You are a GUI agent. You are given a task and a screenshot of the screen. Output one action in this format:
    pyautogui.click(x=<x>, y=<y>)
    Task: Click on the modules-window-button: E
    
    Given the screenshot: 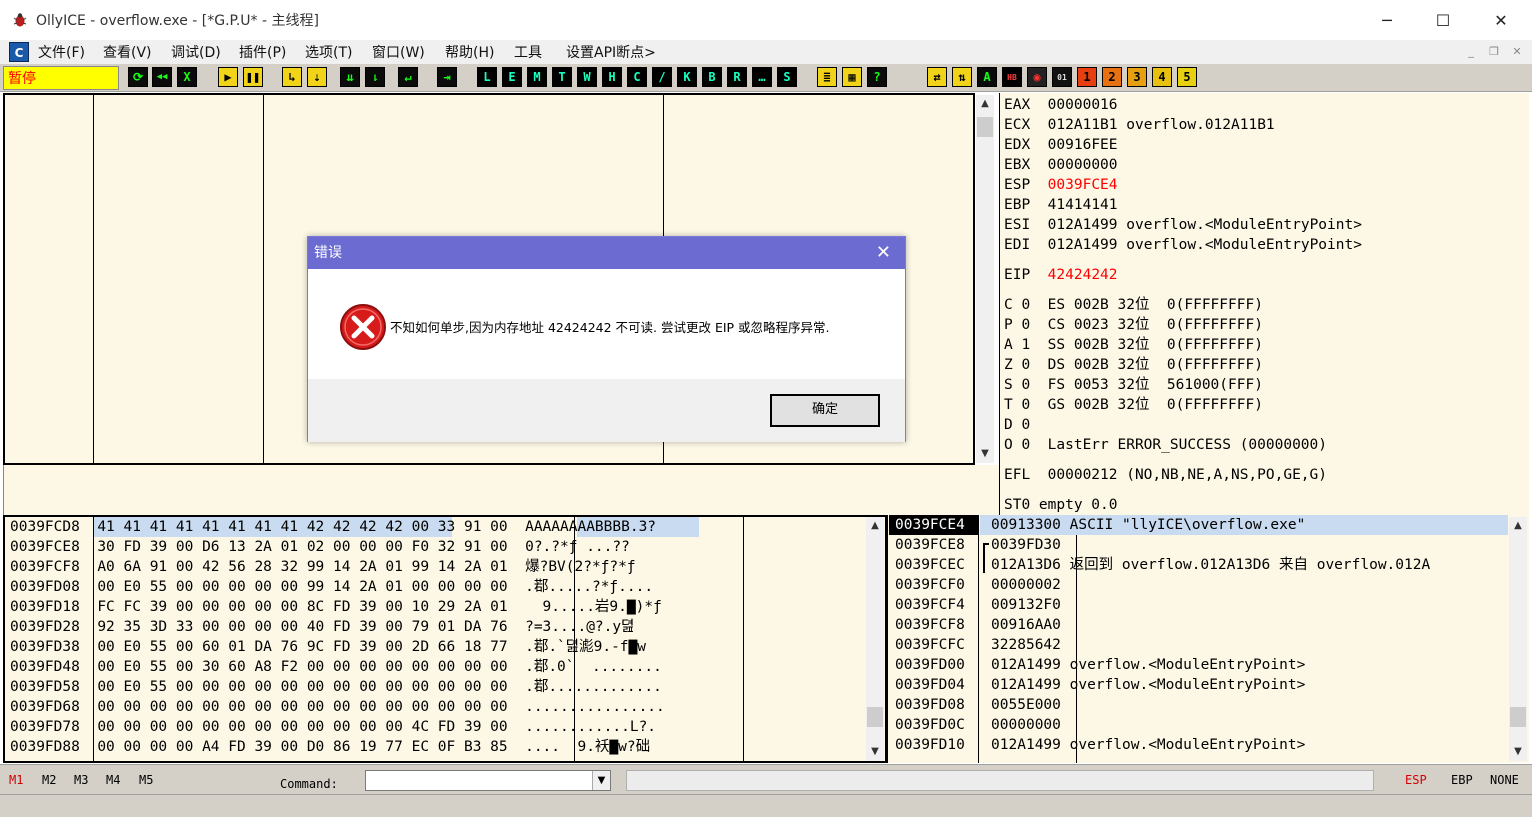 What is the action you would take?
    pyautogui.click(x=512, y=77)
    